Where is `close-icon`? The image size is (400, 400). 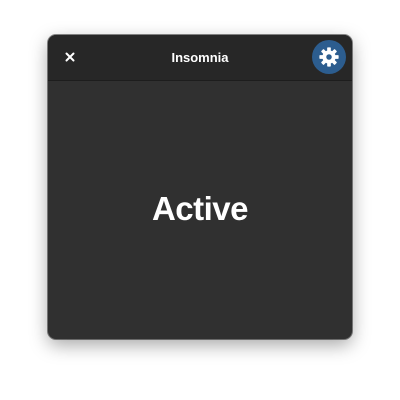
close-icon is located at coordinates (70, 57).